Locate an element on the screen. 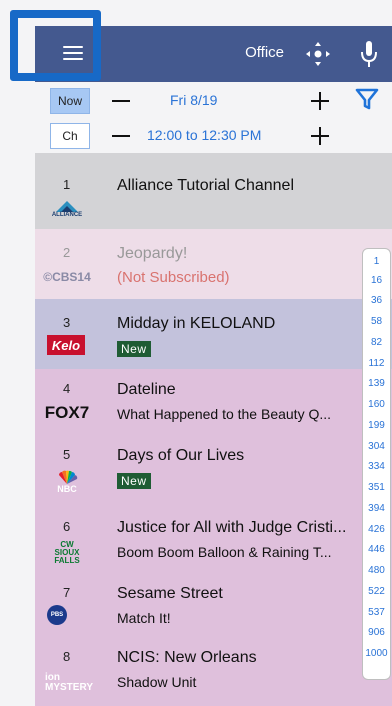  jump-1000: 1000 is located at coordinates (376, 653).